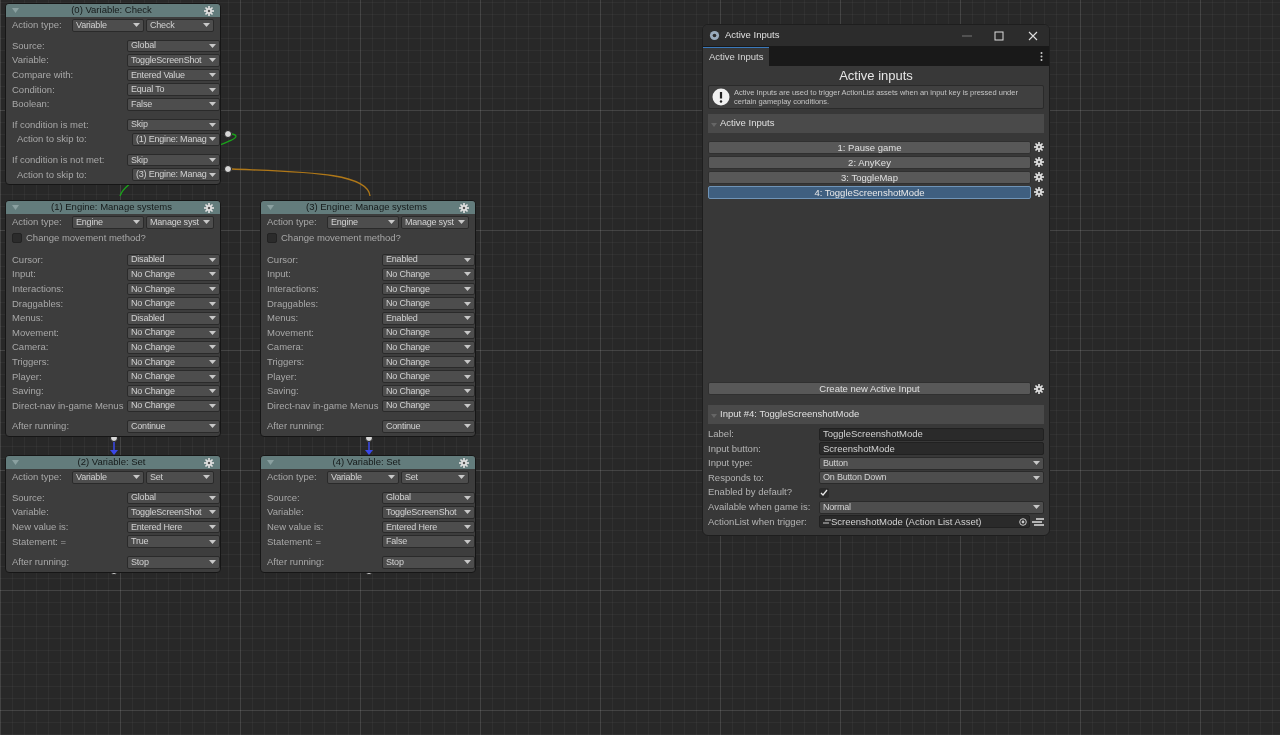 The height and width of the screenshot is (735, 1280). I want to click on section-header: Active Inputs, so click(876, 123).